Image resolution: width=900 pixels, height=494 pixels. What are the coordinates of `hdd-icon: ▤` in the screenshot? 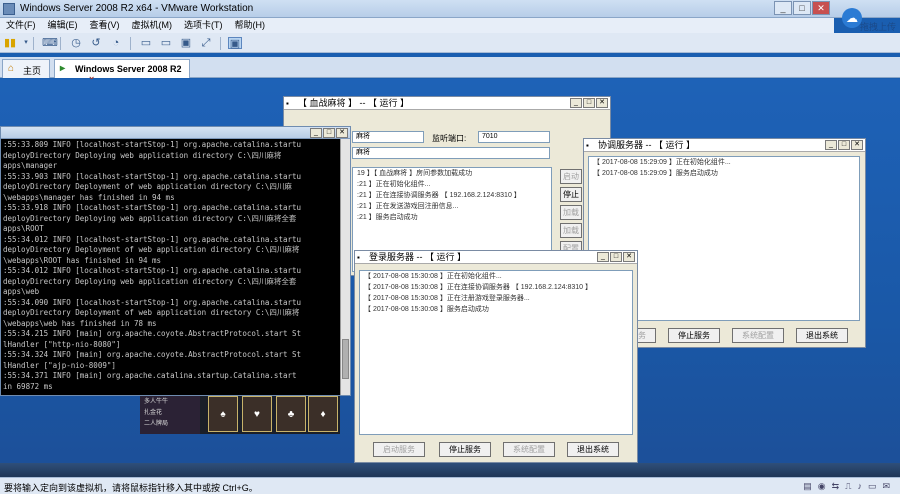 It's located at (807, 486).